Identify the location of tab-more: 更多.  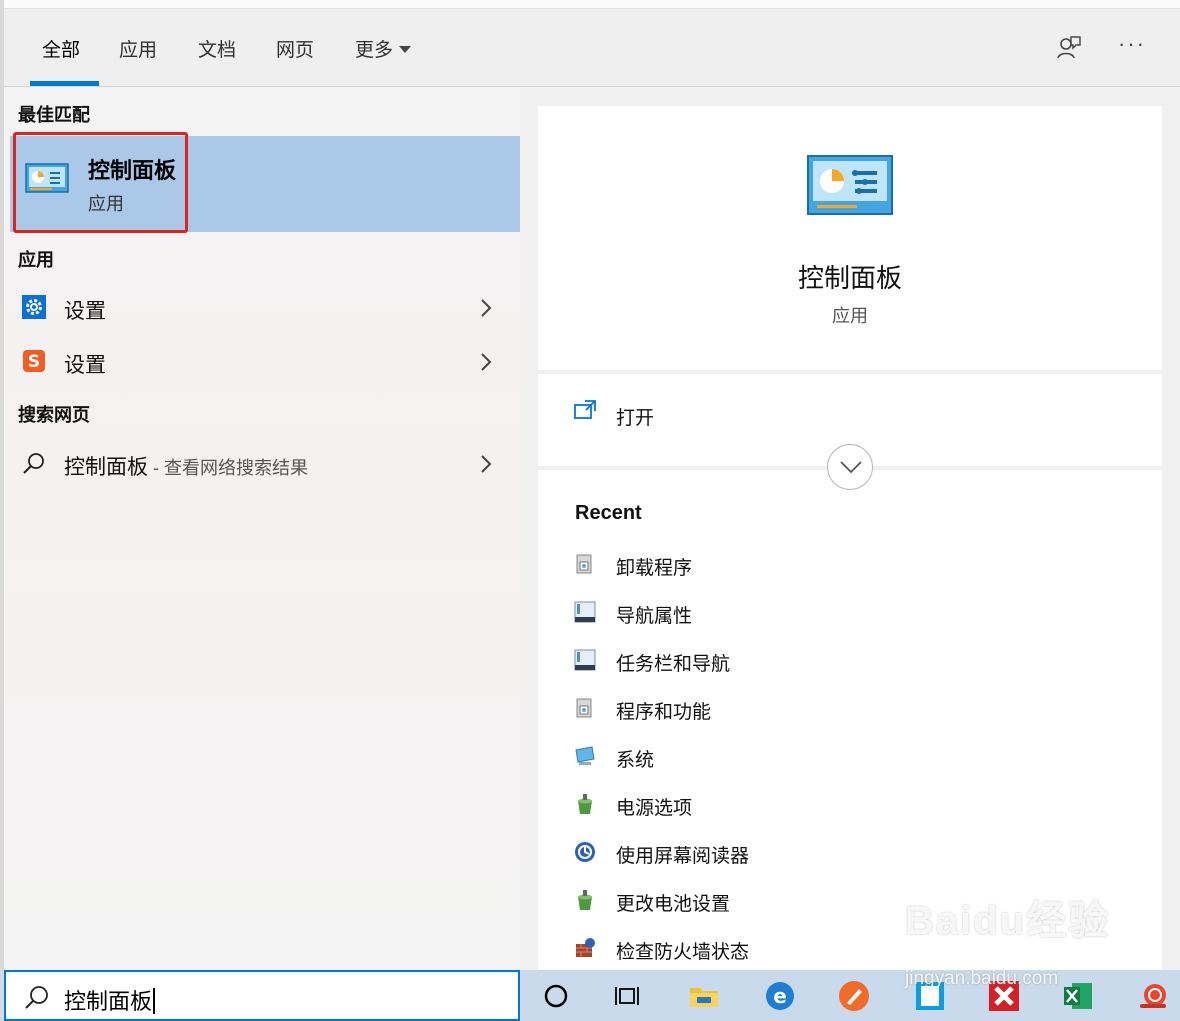
(383, 48).